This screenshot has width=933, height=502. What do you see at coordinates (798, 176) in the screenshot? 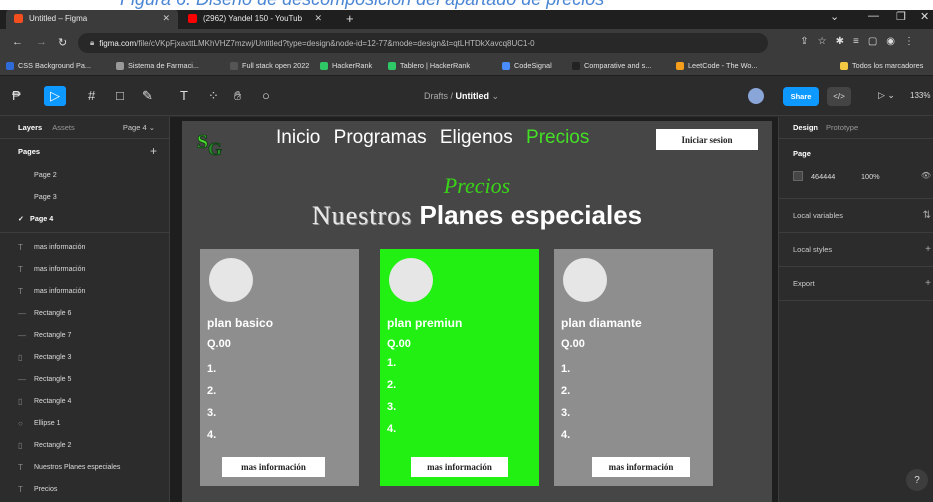
I see `page-color-swatch` at bounding box center [798, 176].